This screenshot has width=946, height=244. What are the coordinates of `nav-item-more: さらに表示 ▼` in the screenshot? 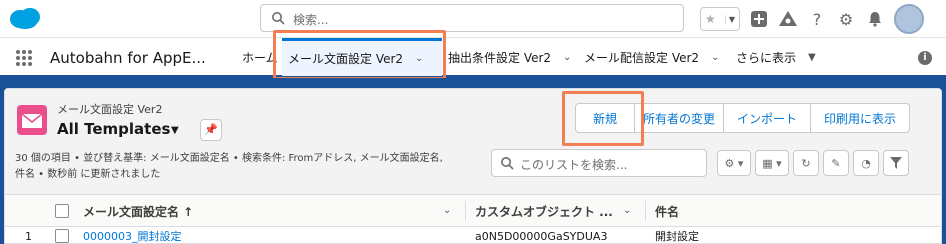 It's located at (780, 57).